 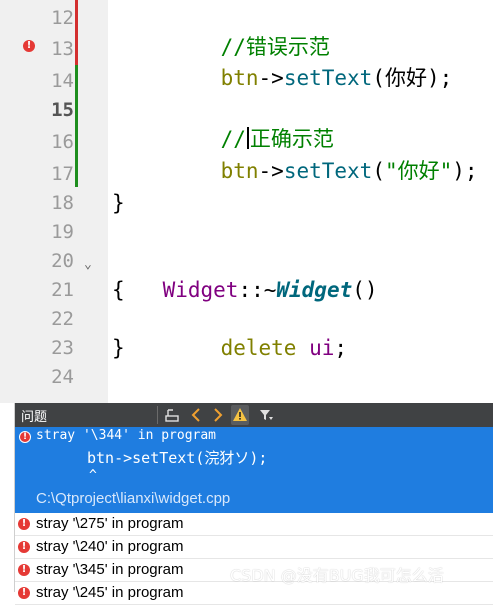 I want to click on issue-message: stray '\240' in program, so click(x=110, y=546).